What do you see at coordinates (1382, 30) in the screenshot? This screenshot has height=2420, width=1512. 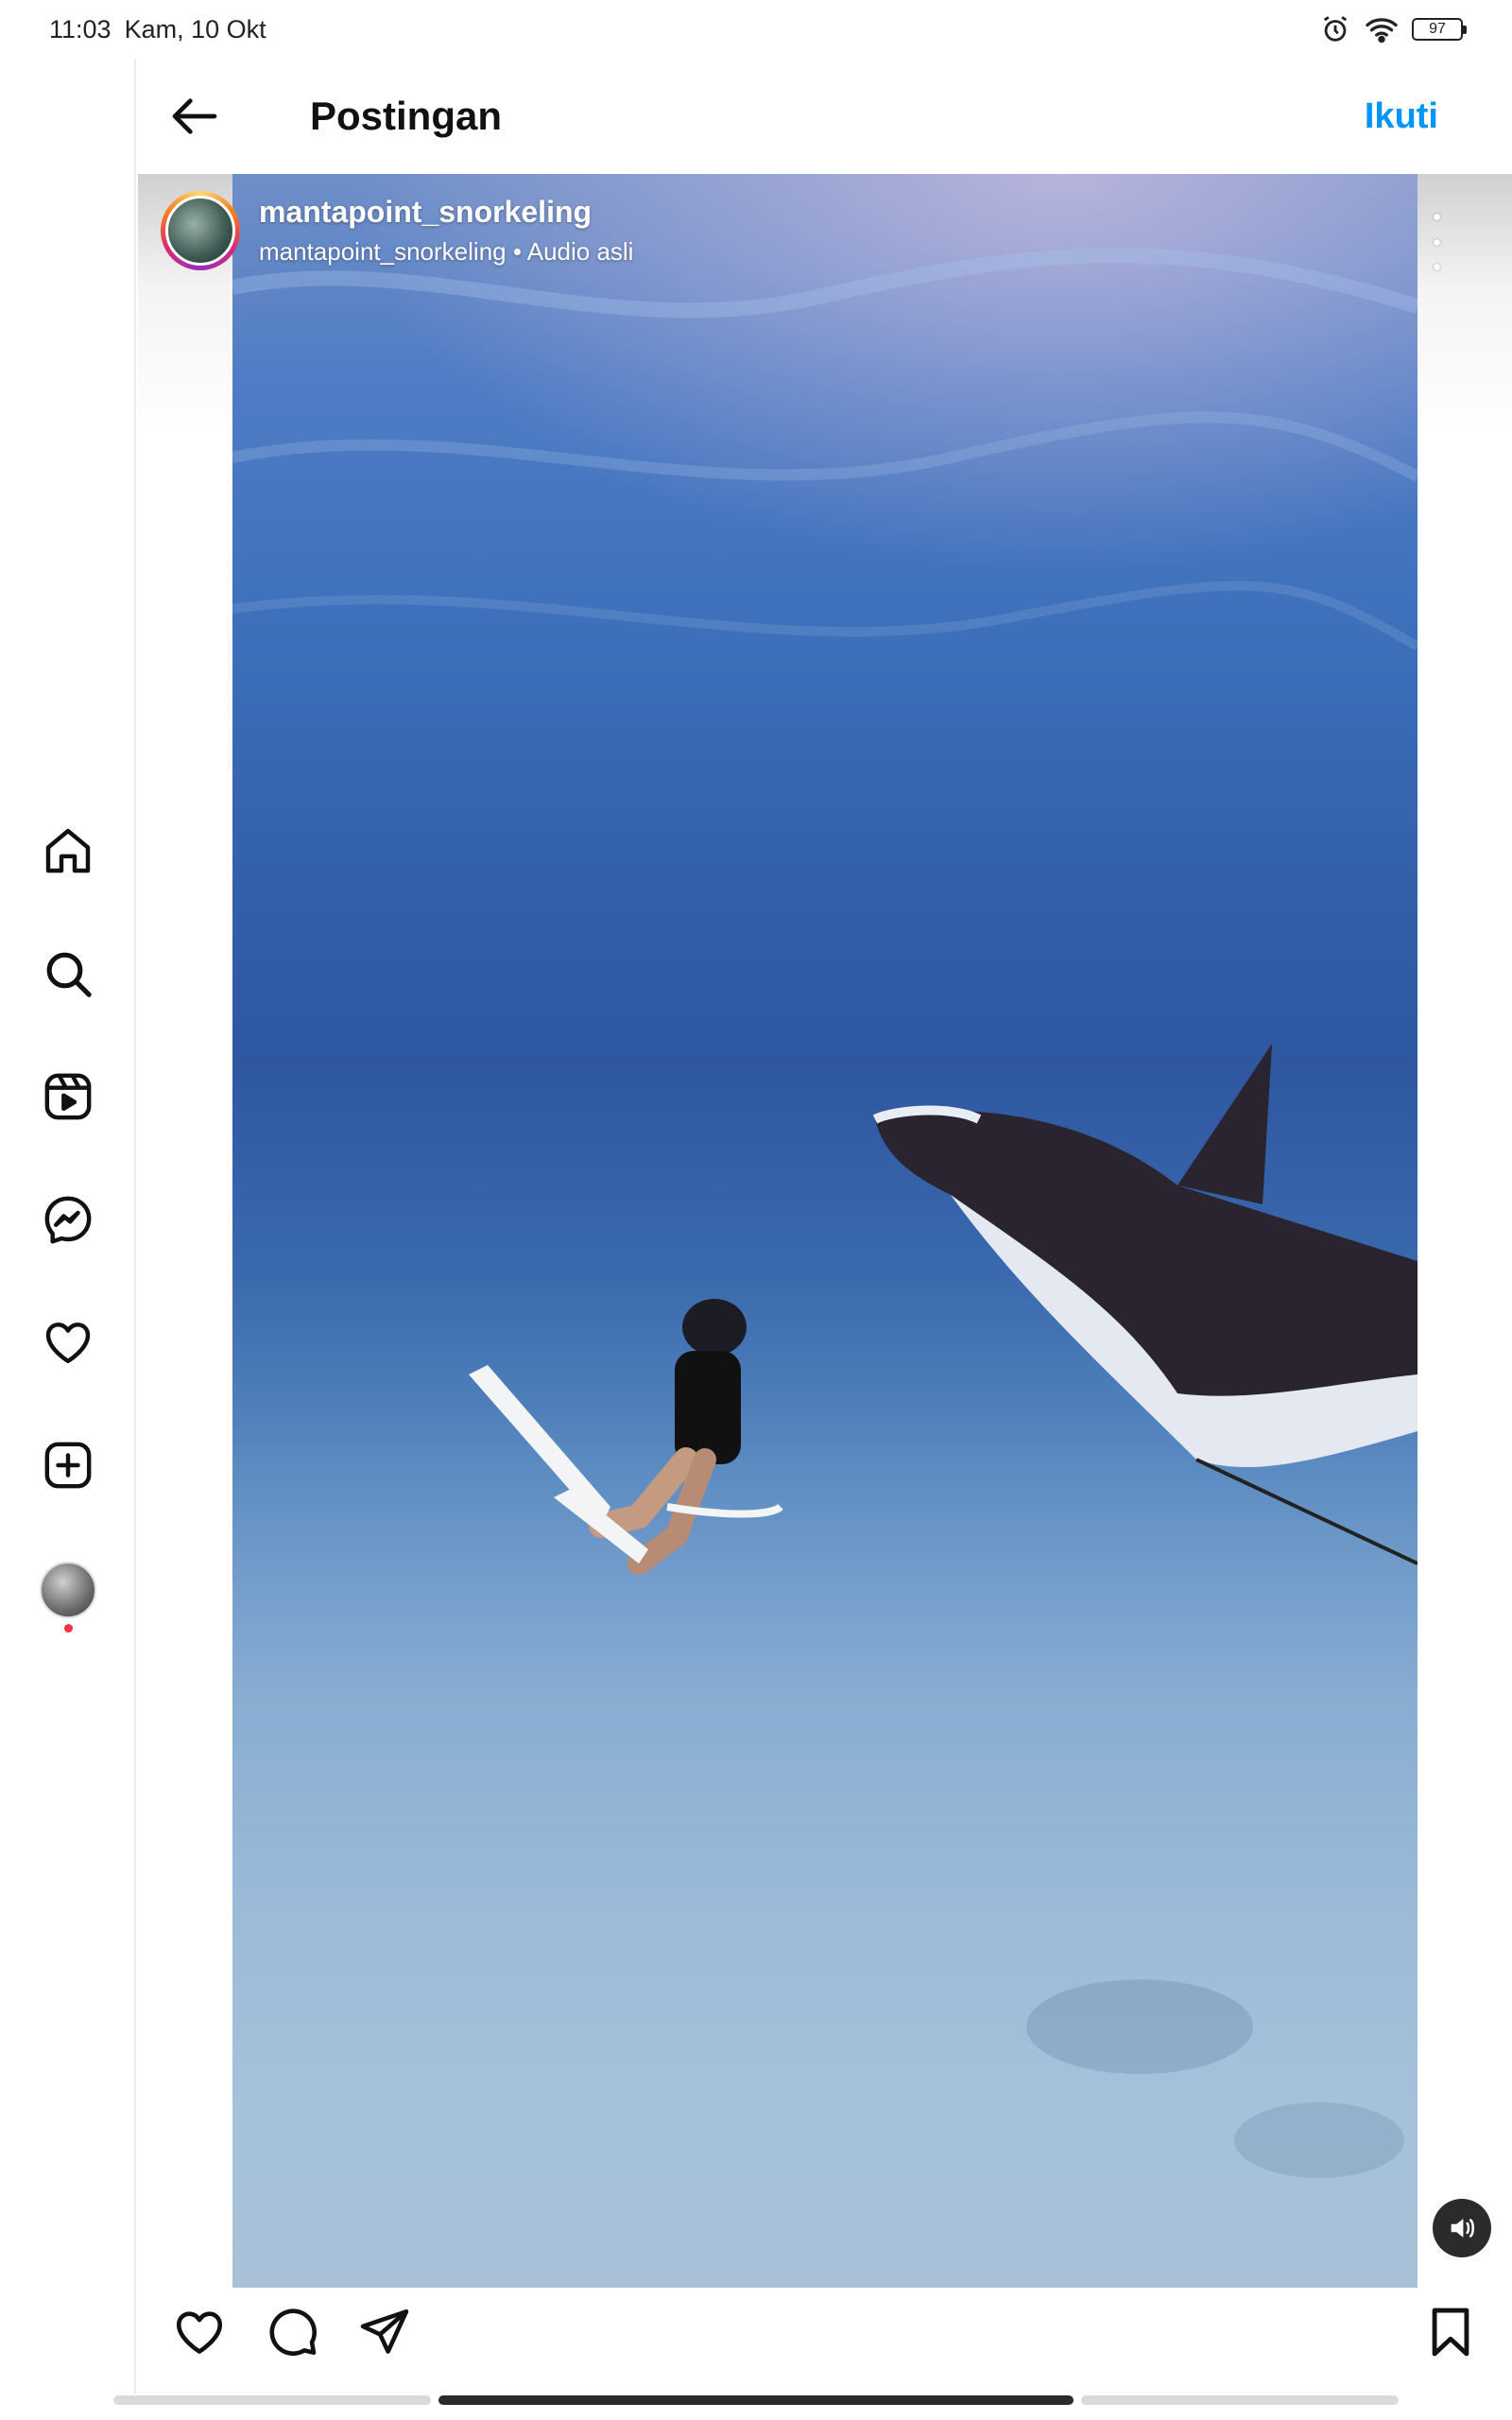 I see `wifi-icon` at bounding box center [1382, 30].